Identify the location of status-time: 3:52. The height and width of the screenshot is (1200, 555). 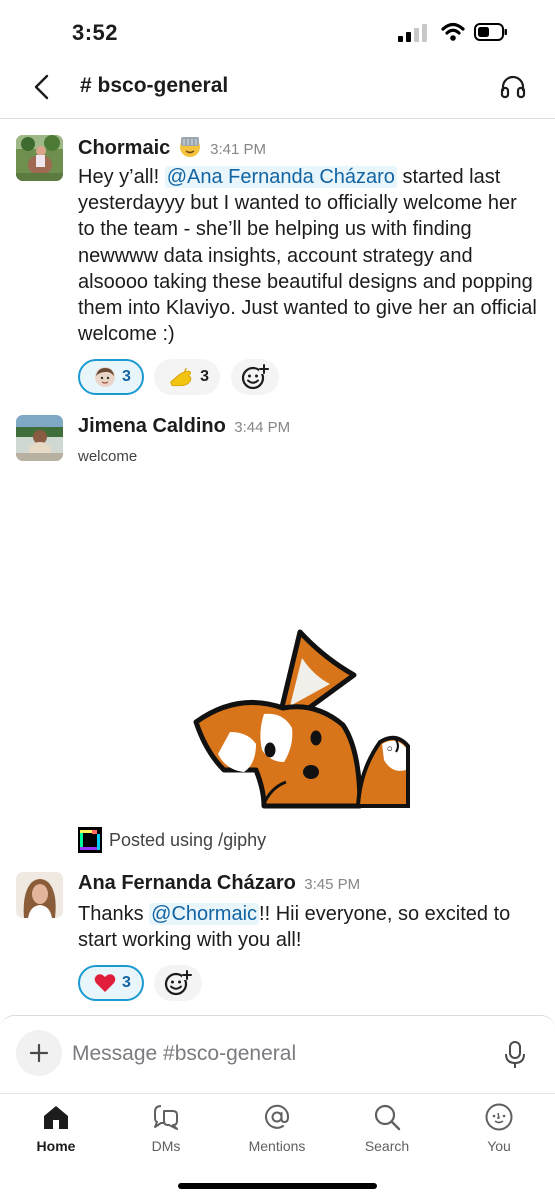
(95, 32).